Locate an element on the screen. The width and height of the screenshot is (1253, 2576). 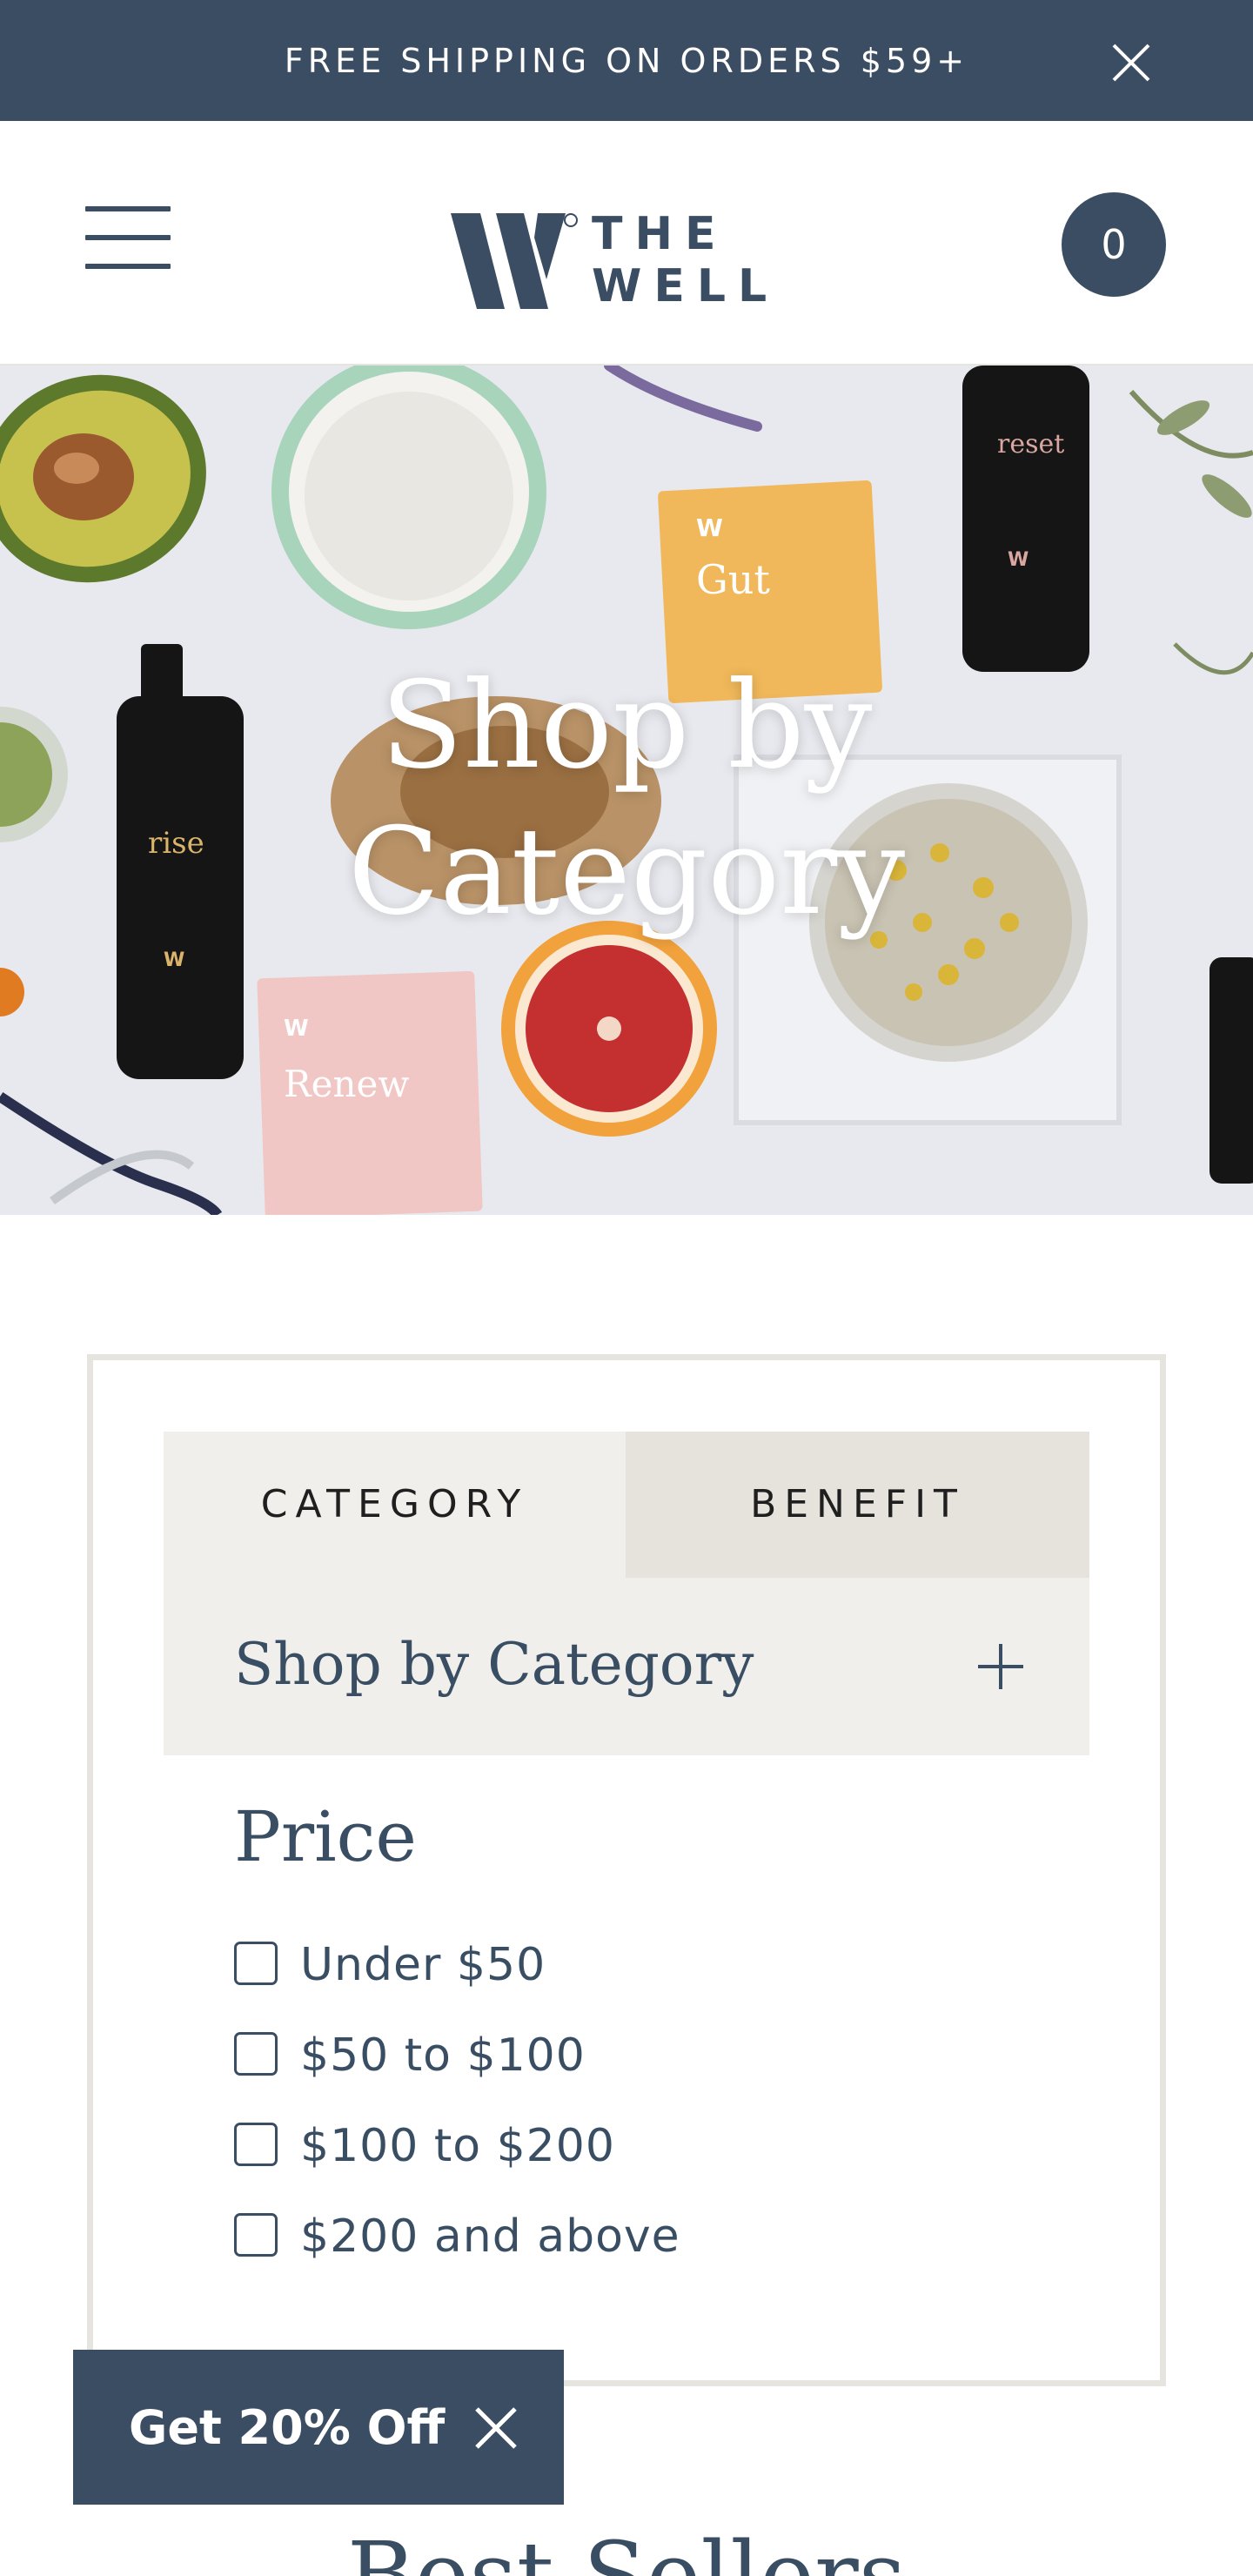
plus-icon is located at coordinates (1001, 1667).